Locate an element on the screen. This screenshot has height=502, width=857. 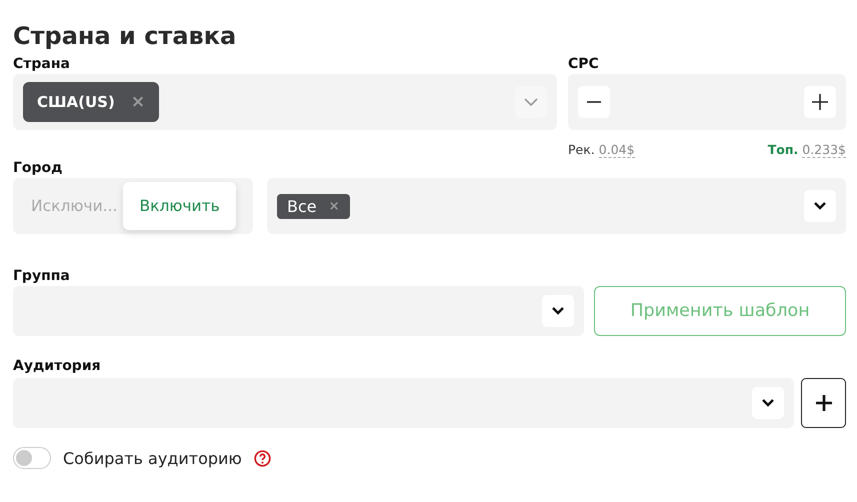
field-label: Аудитория is located at coordinates (57, 366).